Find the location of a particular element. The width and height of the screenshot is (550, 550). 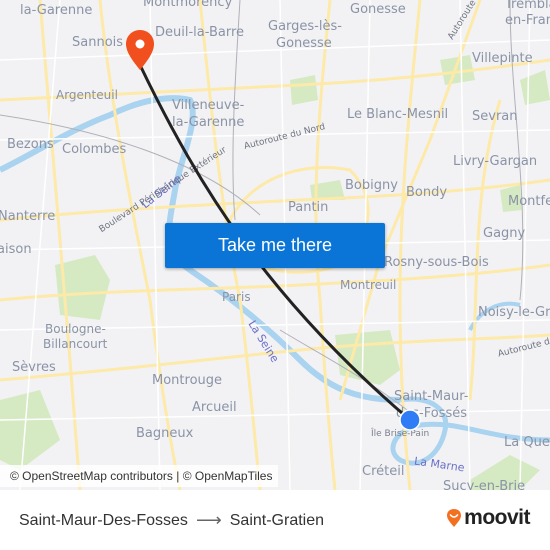

brand-name: moovit is located at coordinates (497, 517).